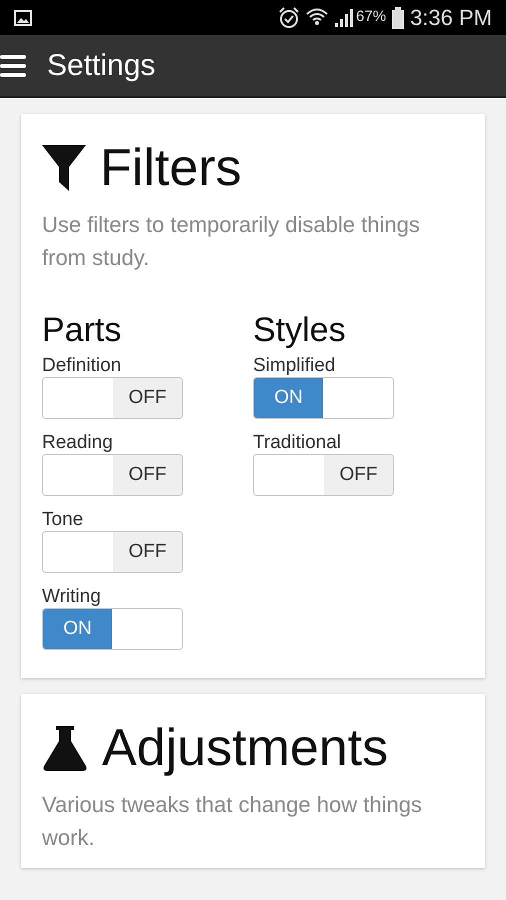 This screenshot has height=900, width=506. Describe the element at coordinates (300, 330) in the screenshot. I see `group-heading: Styles` at that location.